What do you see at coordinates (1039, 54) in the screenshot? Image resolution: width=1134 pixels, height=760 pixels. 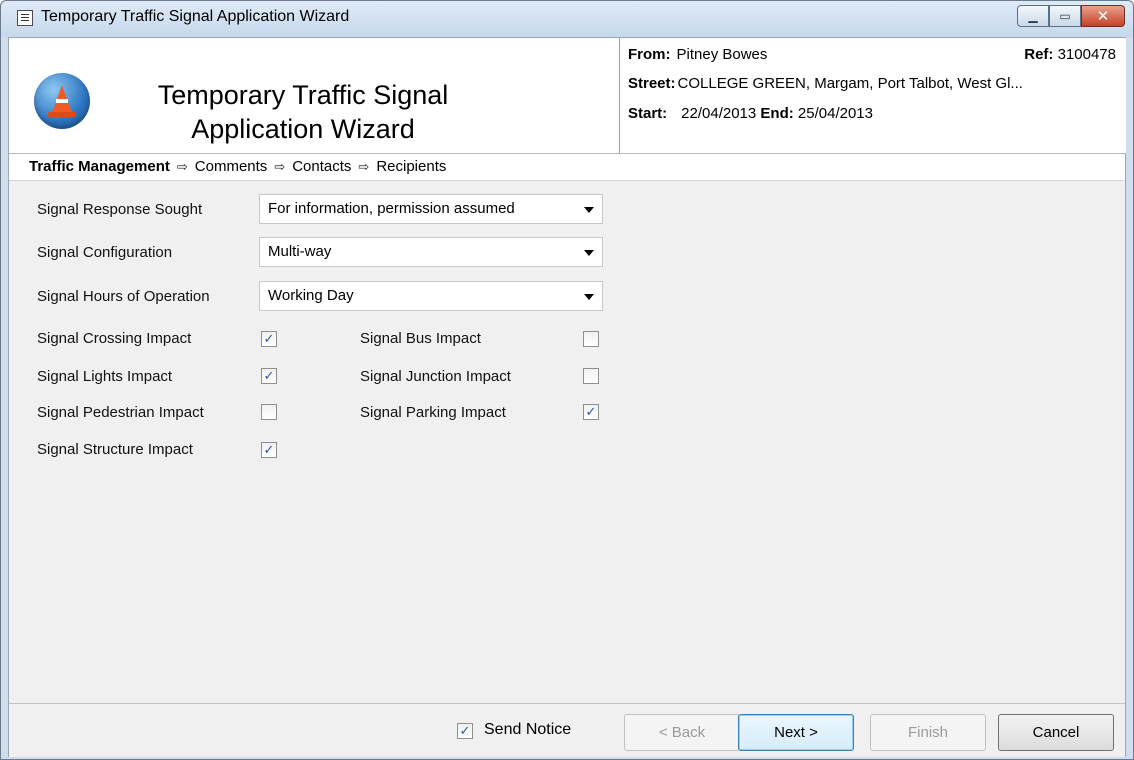 I see `ref-label: Ref:` at bounding box center [1039, 54].